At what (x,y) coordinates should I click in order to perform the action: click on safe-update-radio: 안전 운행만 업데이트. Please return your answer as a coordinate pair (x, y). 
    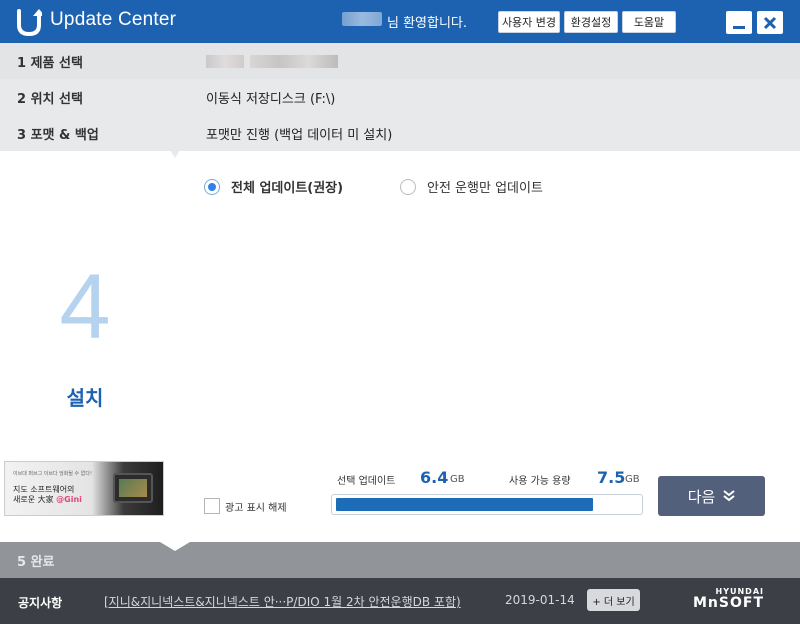
    Looking at the image, I should click on (471, 186).